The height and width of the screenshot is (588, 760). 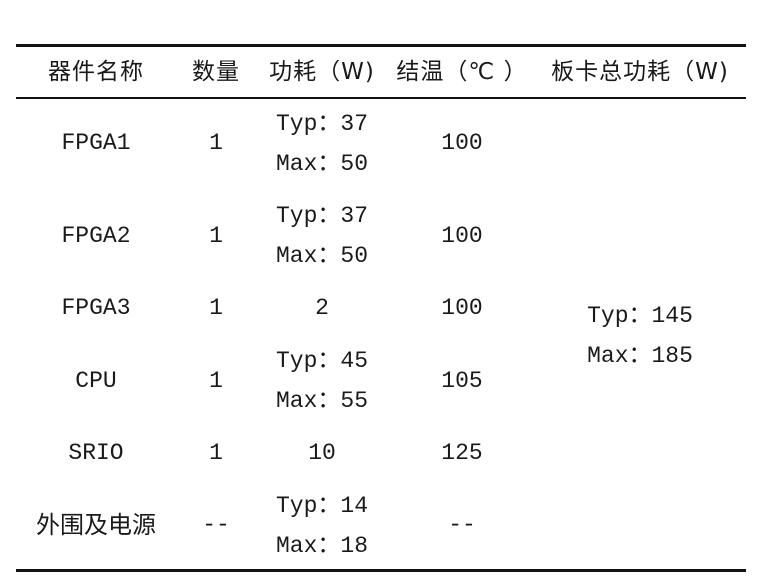 I want to click on component-name: FPGA1, so click(x=96, y=143).